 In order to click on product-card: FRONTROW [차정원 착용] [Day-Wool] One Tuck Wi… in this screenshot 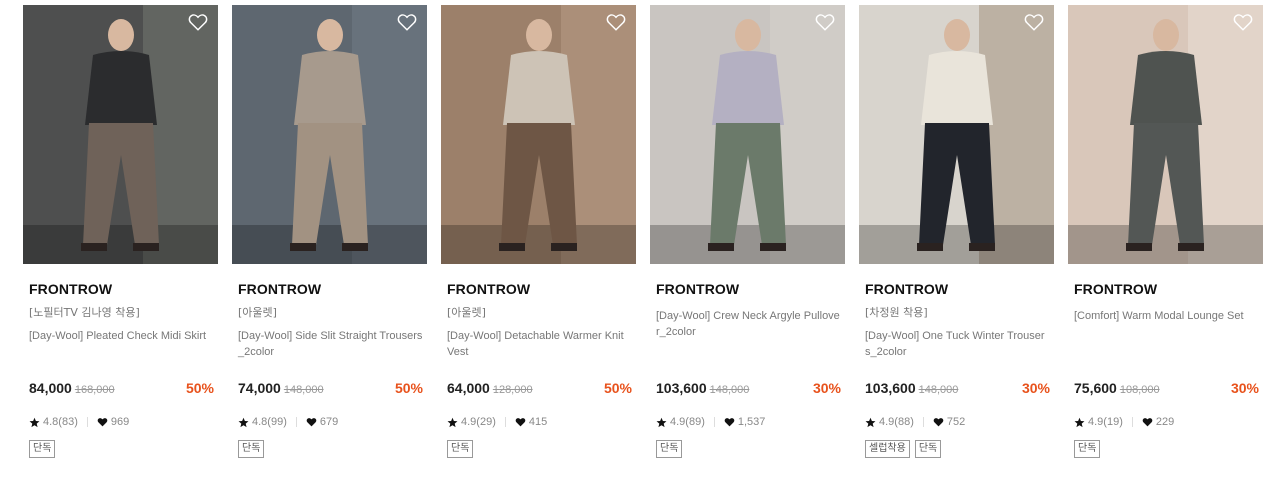, I will do `click(956, 231)`.